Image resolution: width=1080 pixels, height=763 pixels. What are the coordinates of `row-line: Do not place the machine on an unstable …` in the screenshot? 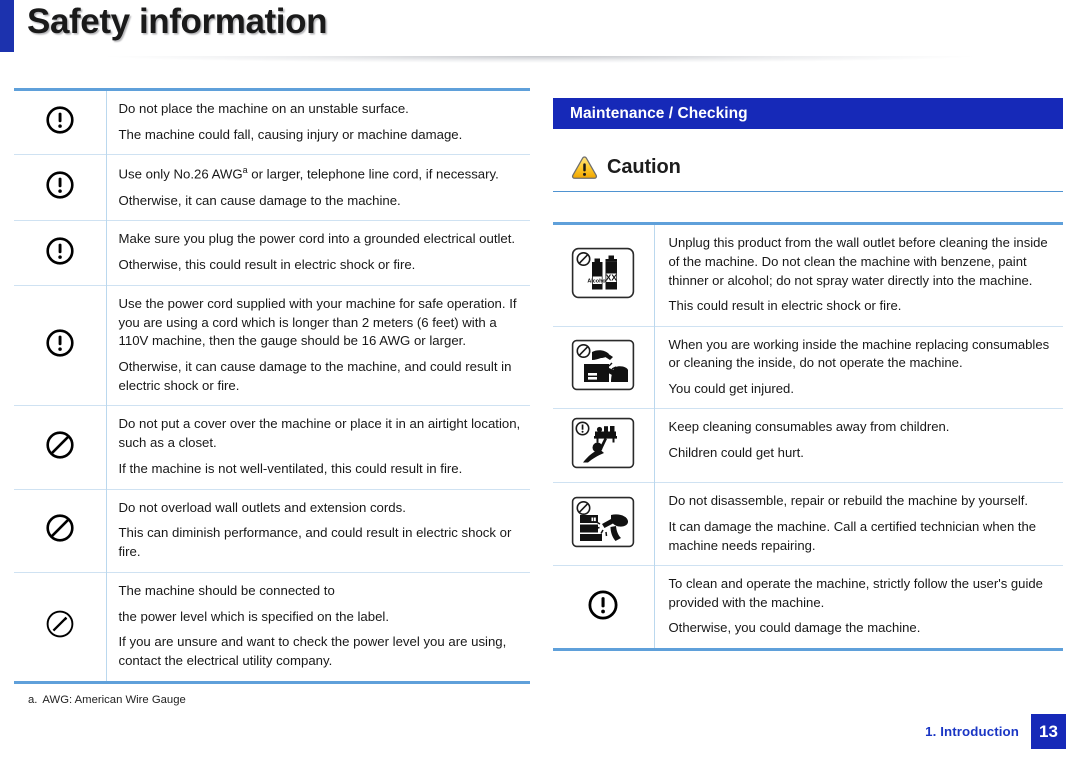 It's located at (263, 108).